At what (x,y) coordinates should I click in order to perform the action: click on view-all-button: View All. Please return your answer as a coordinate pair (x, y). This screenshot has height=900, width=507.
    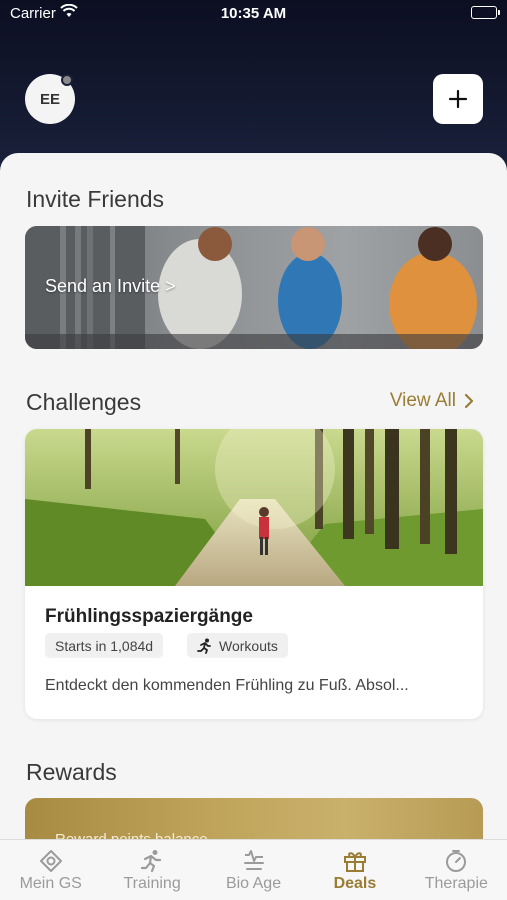
    Looking at the image, I should click on (432, 401).